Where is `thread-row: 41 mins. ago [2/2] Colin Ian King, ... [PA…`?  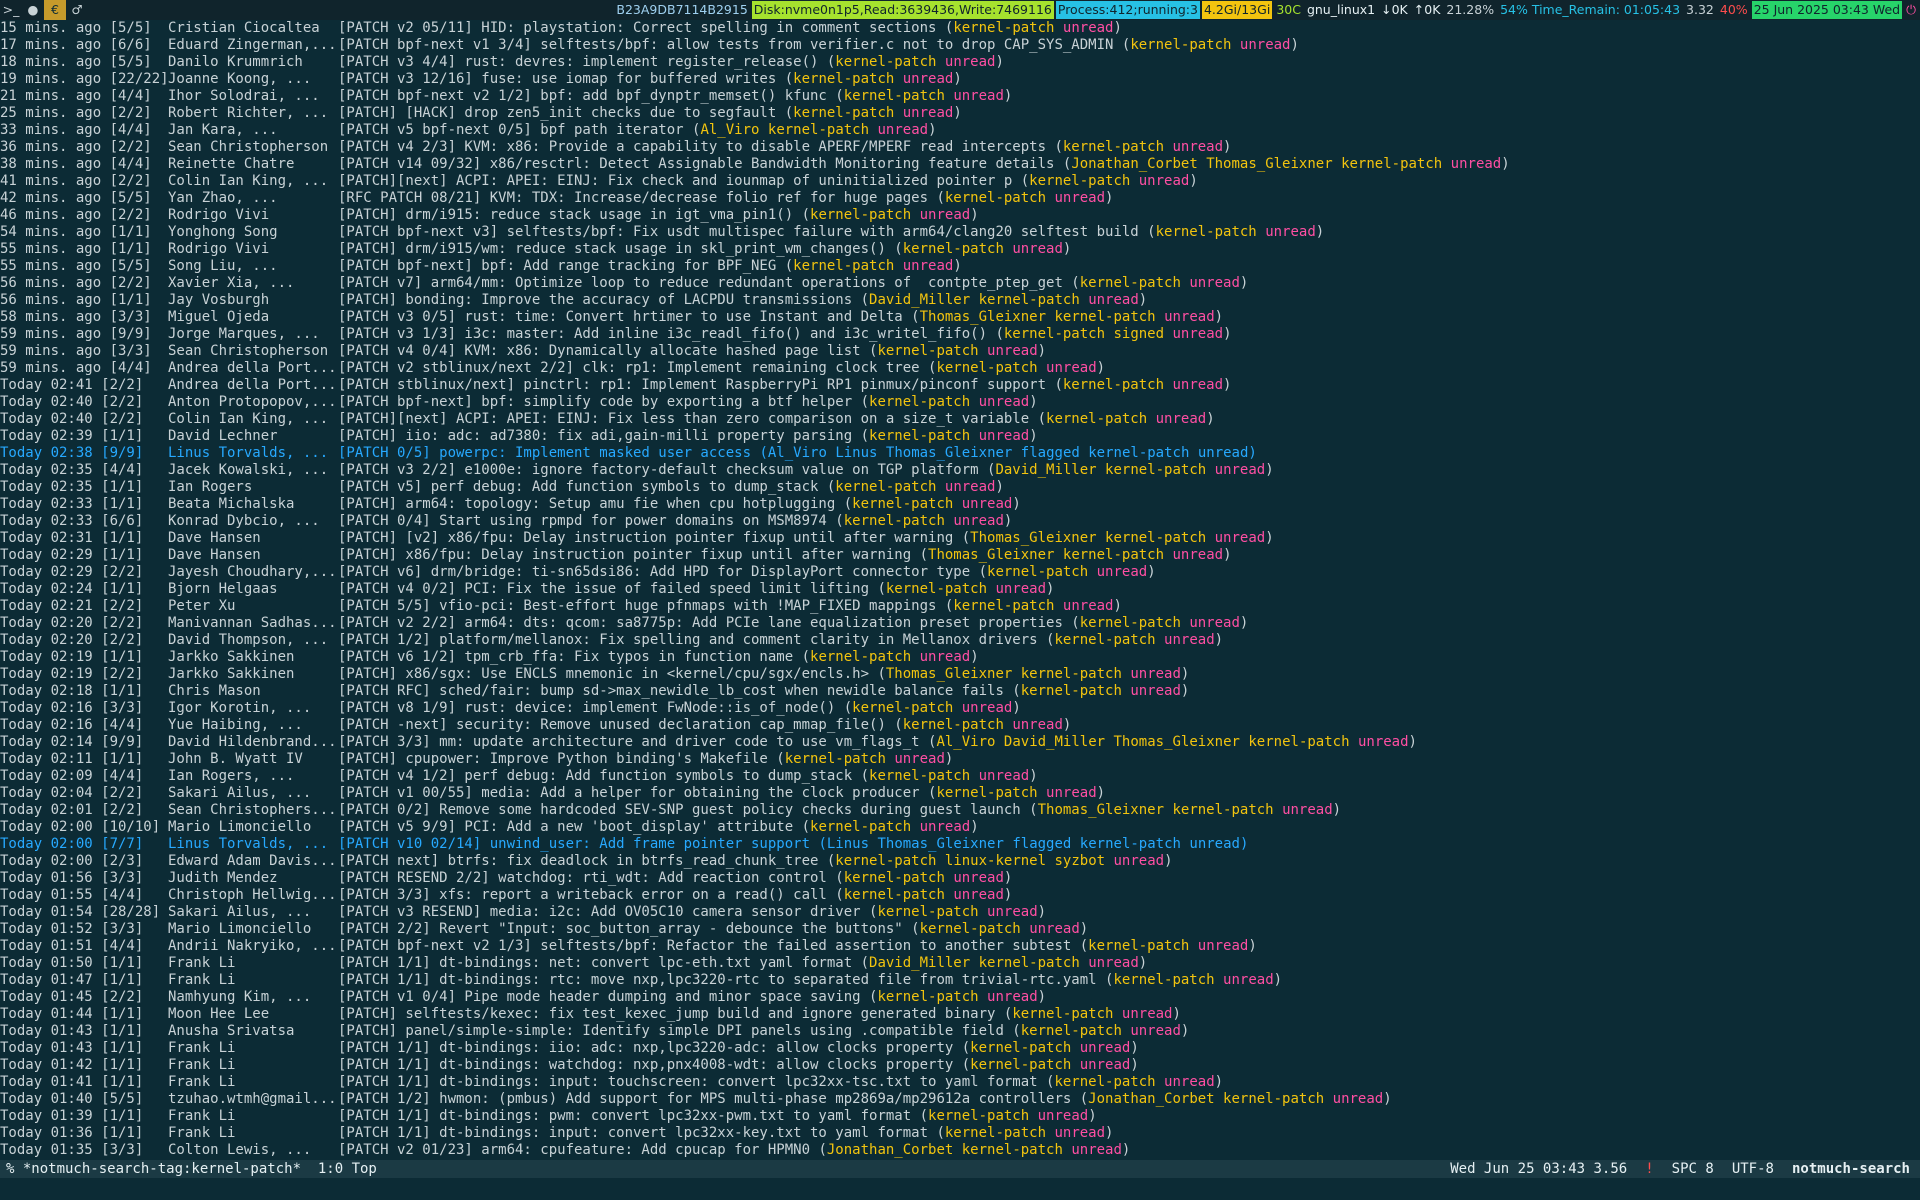
thread-row: 41 mins. ago [2/2] Colin Ian King, ... [PA… is located at coordinates (960, 181).